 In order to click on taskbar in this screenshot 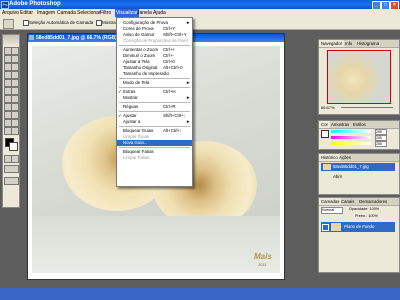, I will do `click(200, 294)`.